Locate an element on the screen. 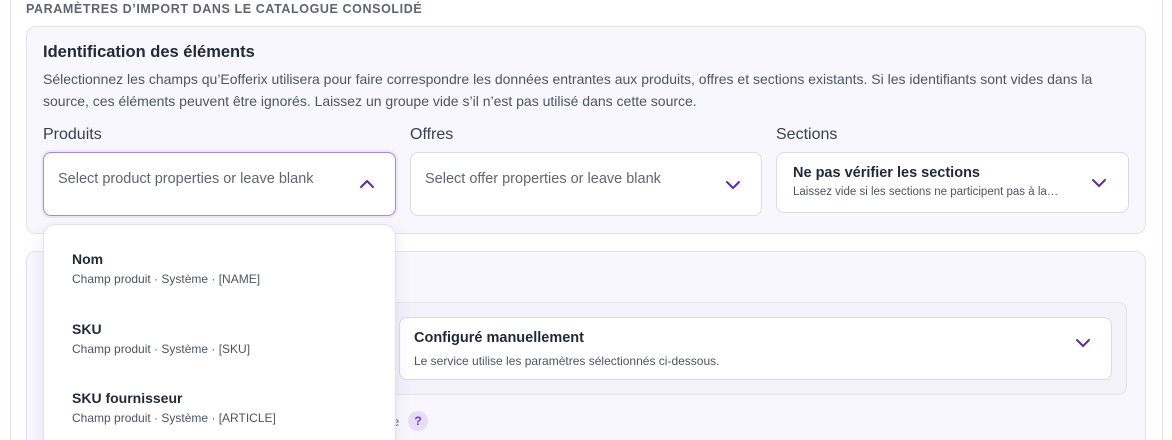 This screenshot has width=1172, height=440. option-subtitle: Champ produit · Système · [NAME] is located at coordinates (166, 279).